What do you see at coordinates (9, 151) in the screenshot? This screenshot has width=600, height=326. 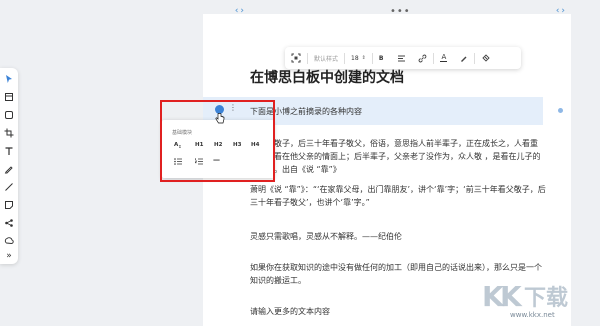 I see `text-icon` at bounding box center [9, 151].